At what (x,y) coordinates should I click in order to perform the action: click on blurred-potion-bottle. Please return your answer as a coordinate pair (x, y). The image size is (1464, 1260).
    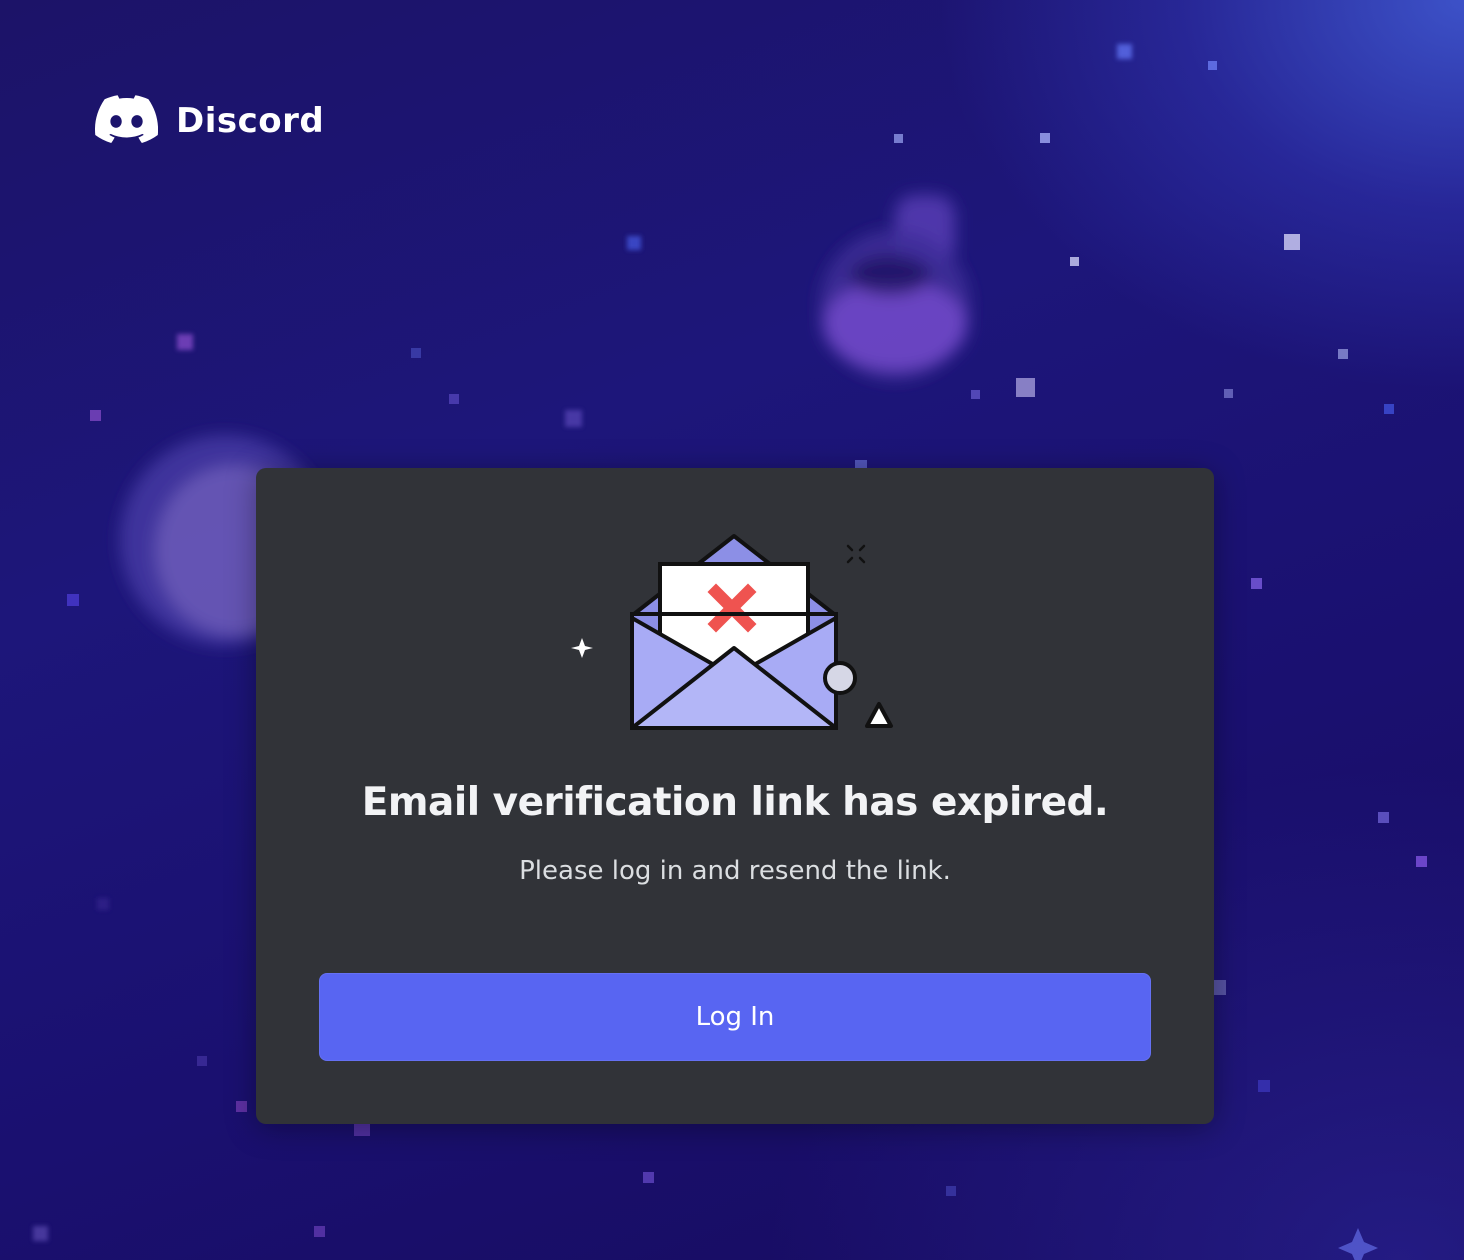
    Looking at the image, I should click on (895, 287).